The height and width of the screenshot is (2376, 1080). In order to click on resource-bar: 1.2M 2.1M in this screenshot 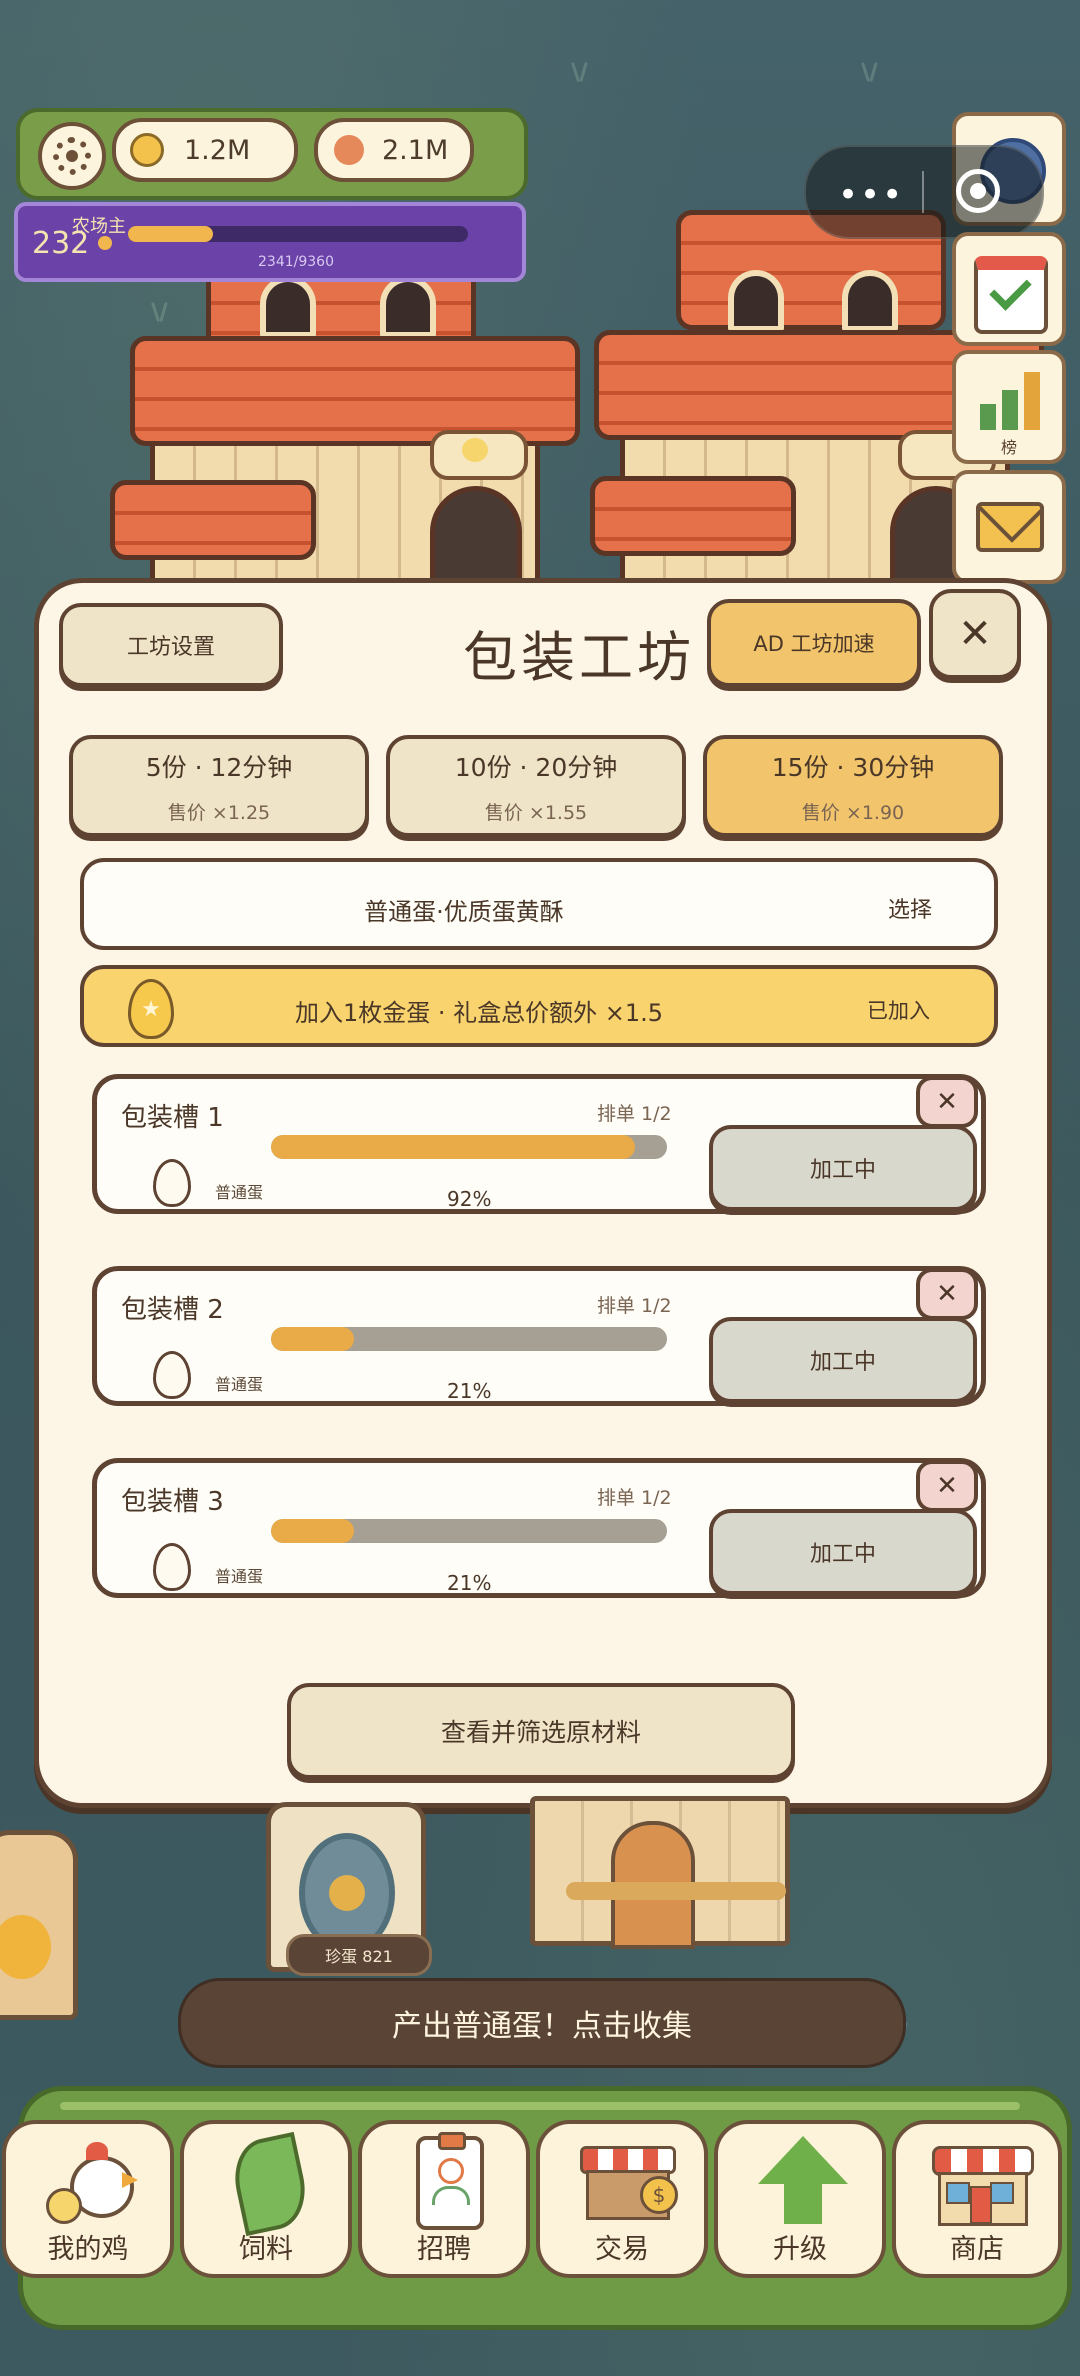, I will do `click(272, 154)`.